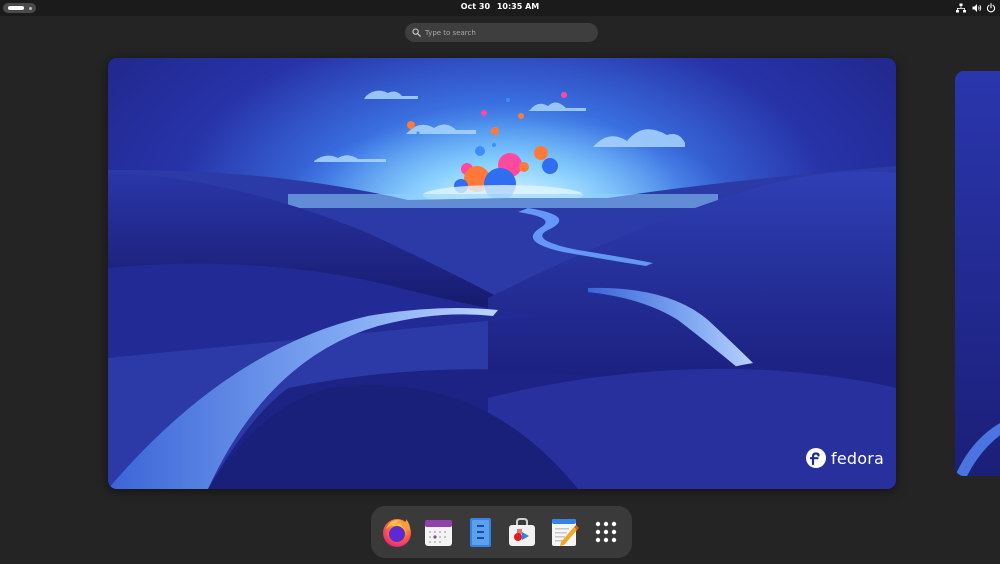 This screenshot has height=564, width=1000. What do you see at coordinates (416, 32) in the screenshot?
I see `search-icon` at bounding box center [416, 32].